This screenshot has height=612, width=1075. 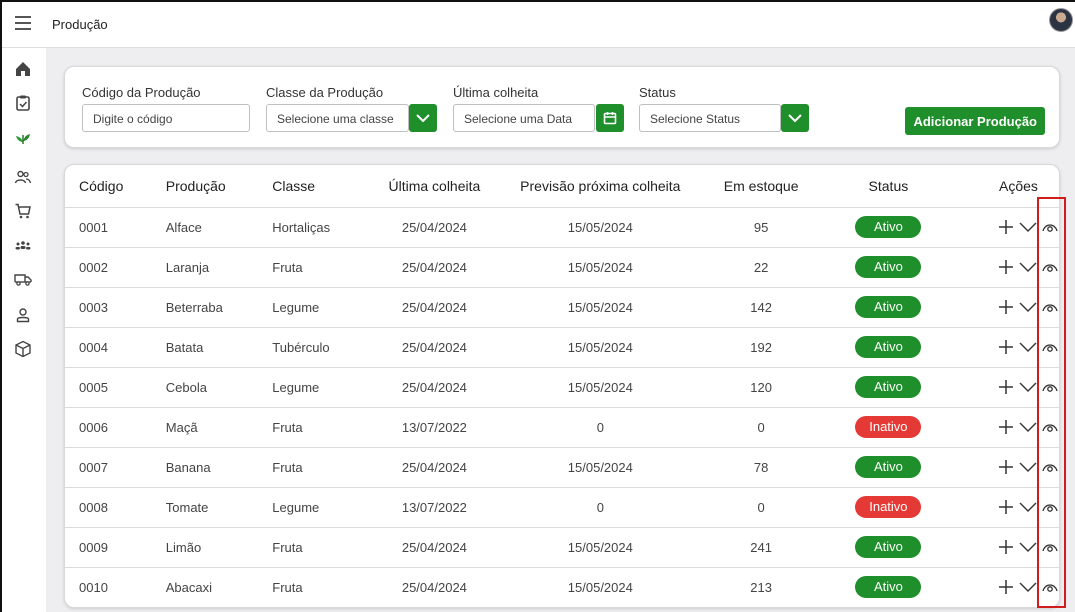 What do you see at coordinates (109, 186) in the screenshot?
I see `header-codigo: Código` at bounding box center [109, 186].